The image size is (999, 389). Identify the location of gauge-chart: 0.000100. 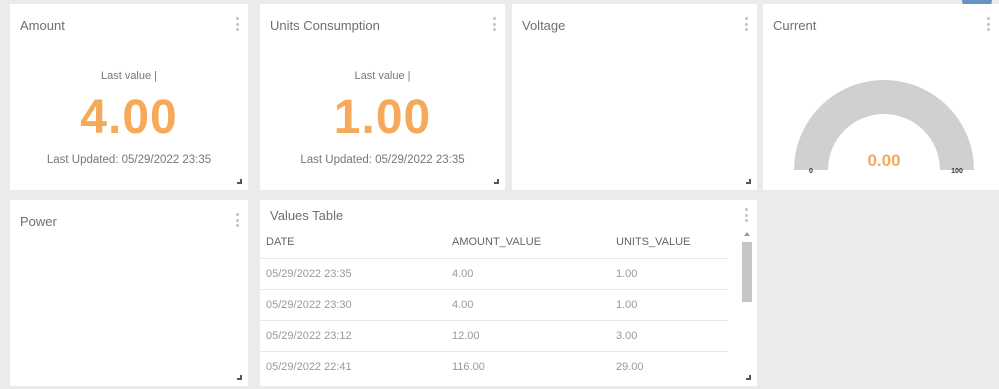
(129, 293).